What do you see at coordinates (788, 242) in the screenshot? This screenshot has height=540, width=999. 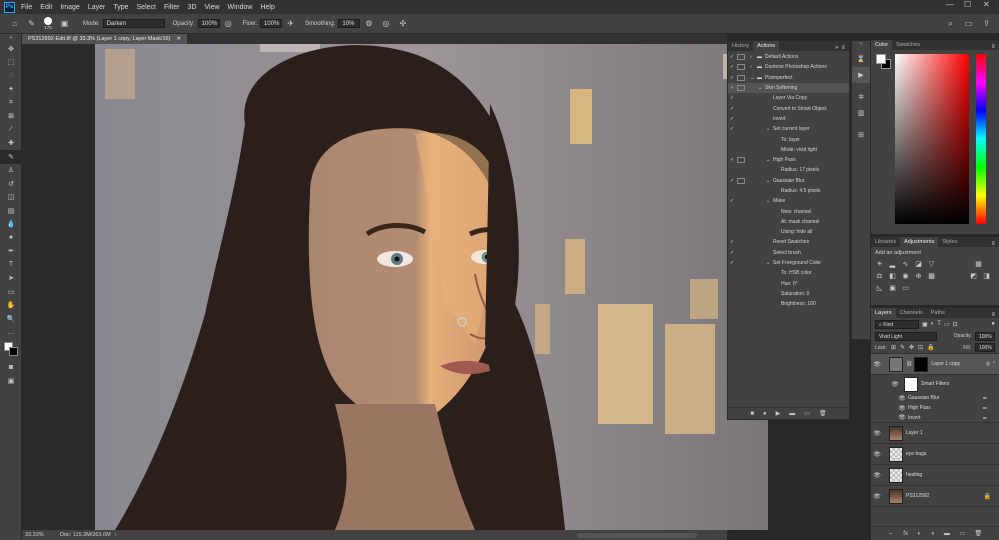 I see `action-row: ✓ Reset Swatches` at bounding box center [788, 242].